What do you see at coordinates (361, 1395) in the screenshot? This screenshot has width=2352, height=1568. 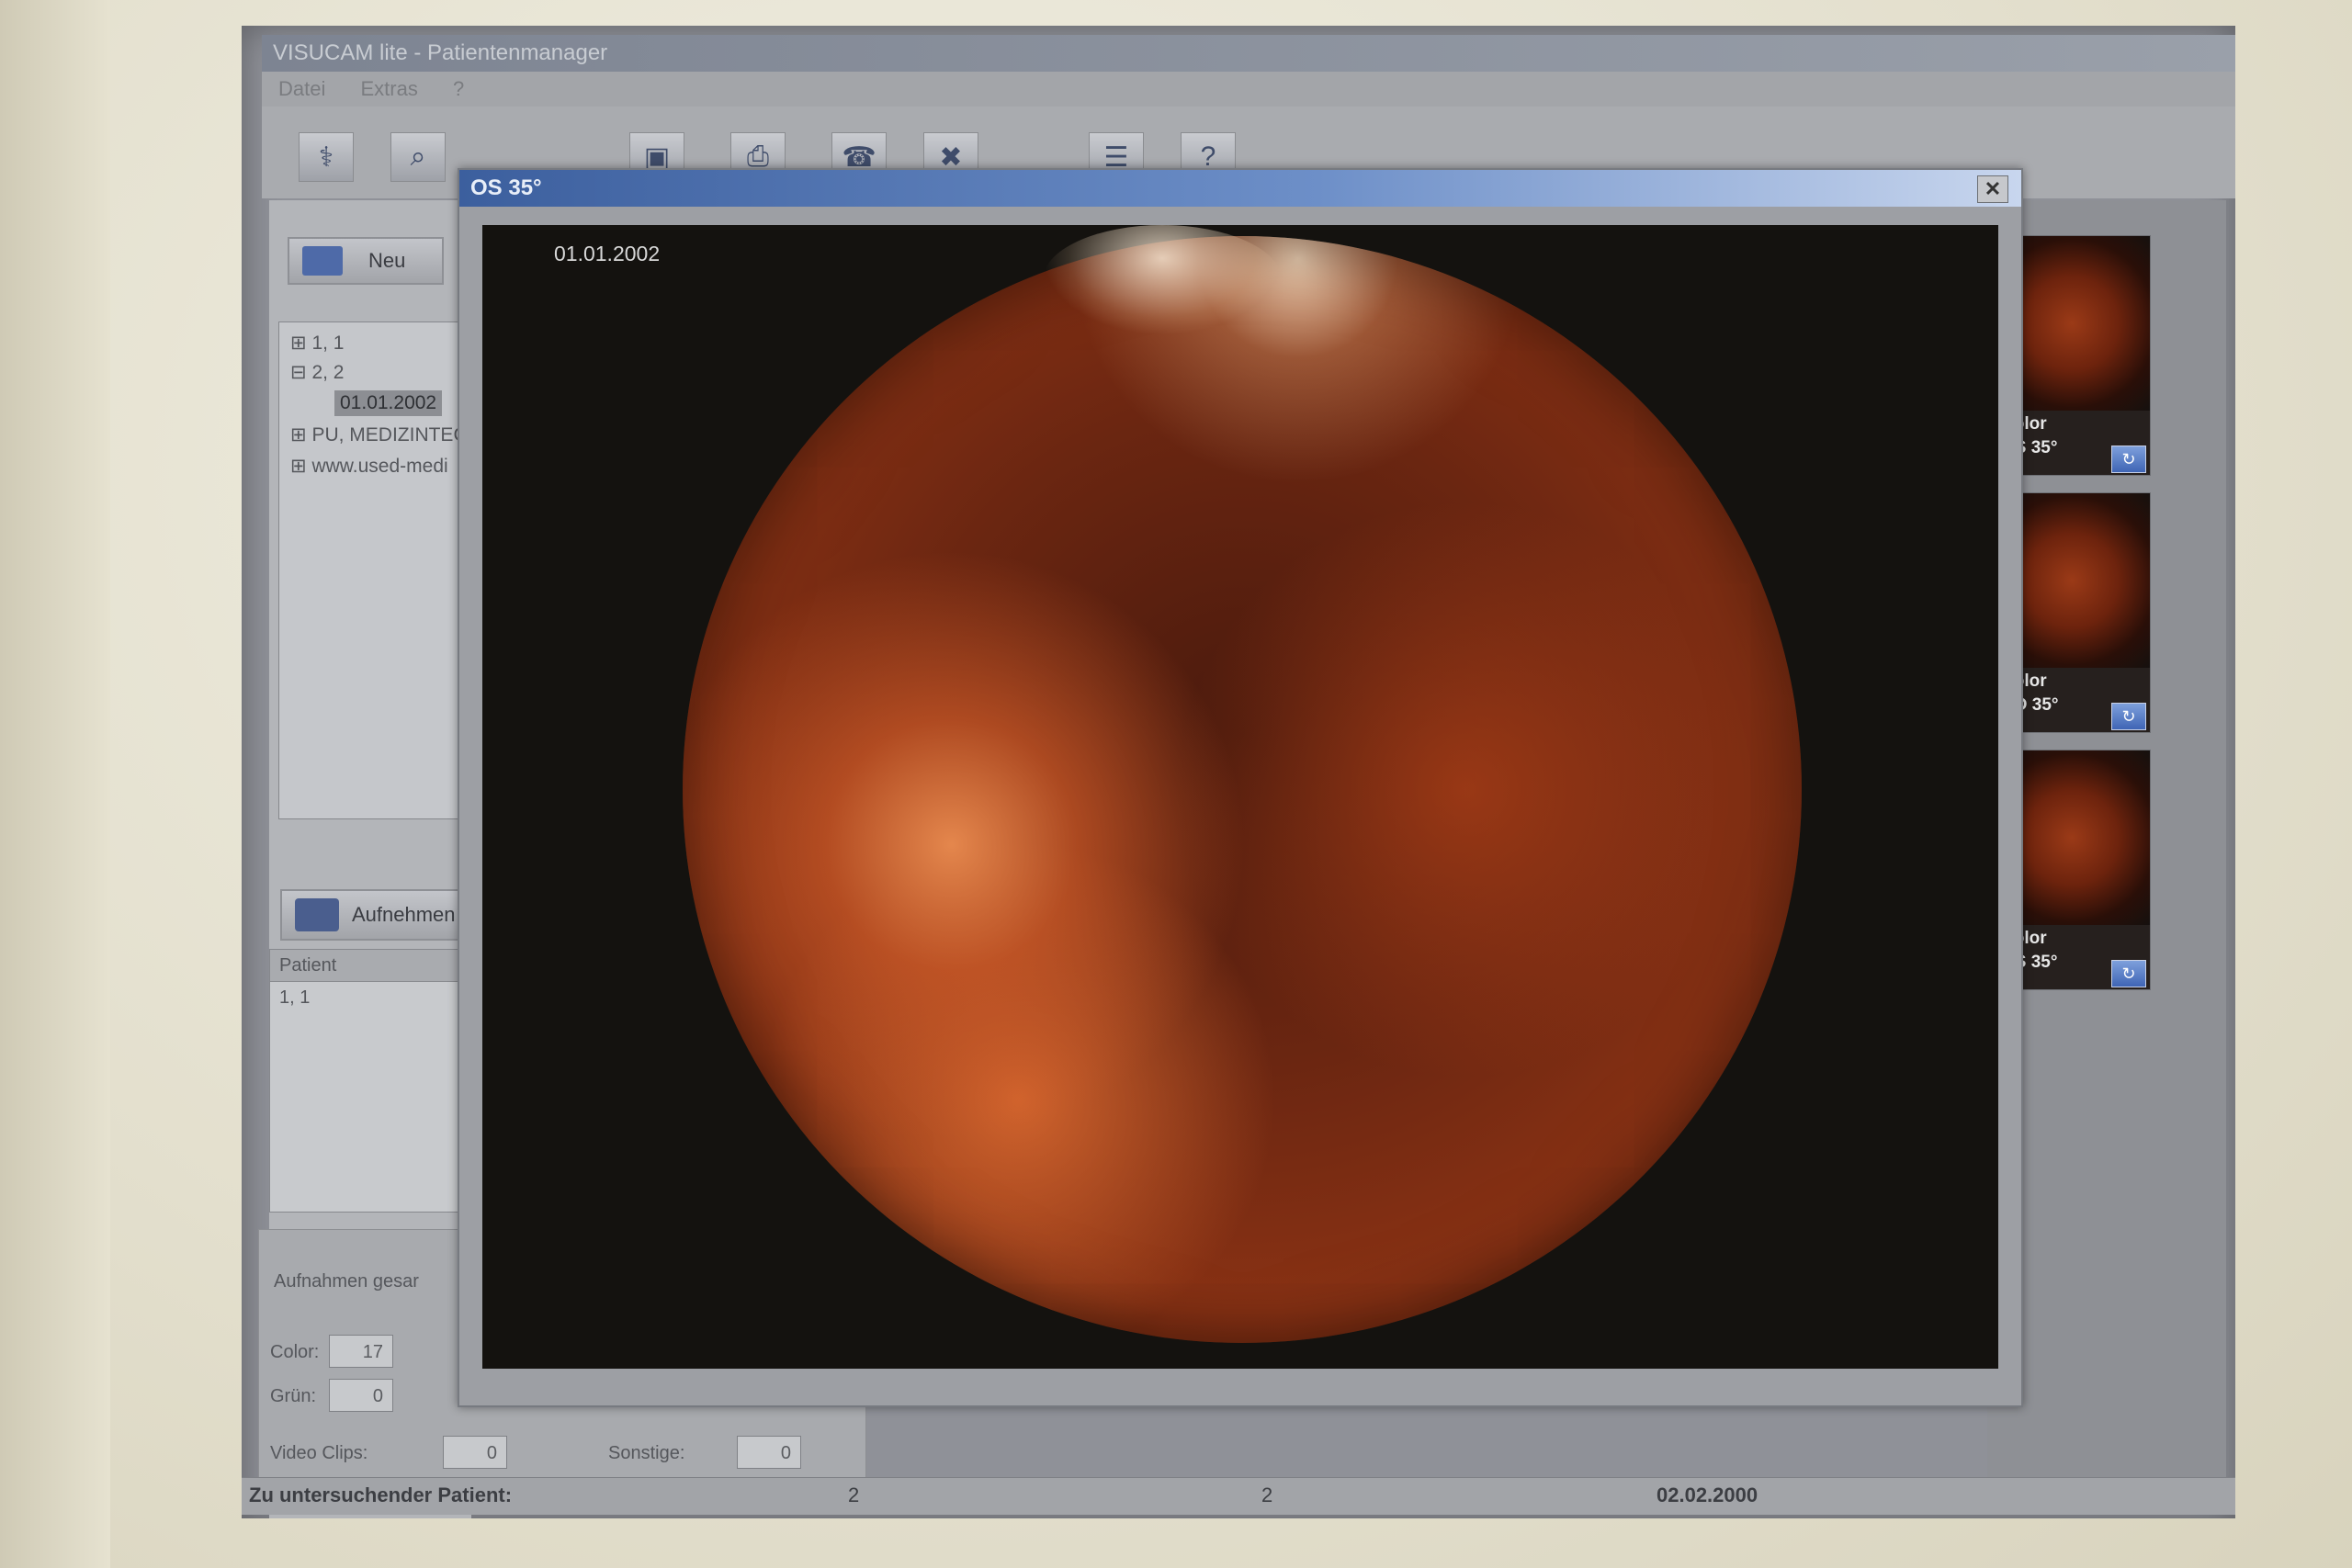 I see `gruen-count: 0` at bounding box center [361, 1395].